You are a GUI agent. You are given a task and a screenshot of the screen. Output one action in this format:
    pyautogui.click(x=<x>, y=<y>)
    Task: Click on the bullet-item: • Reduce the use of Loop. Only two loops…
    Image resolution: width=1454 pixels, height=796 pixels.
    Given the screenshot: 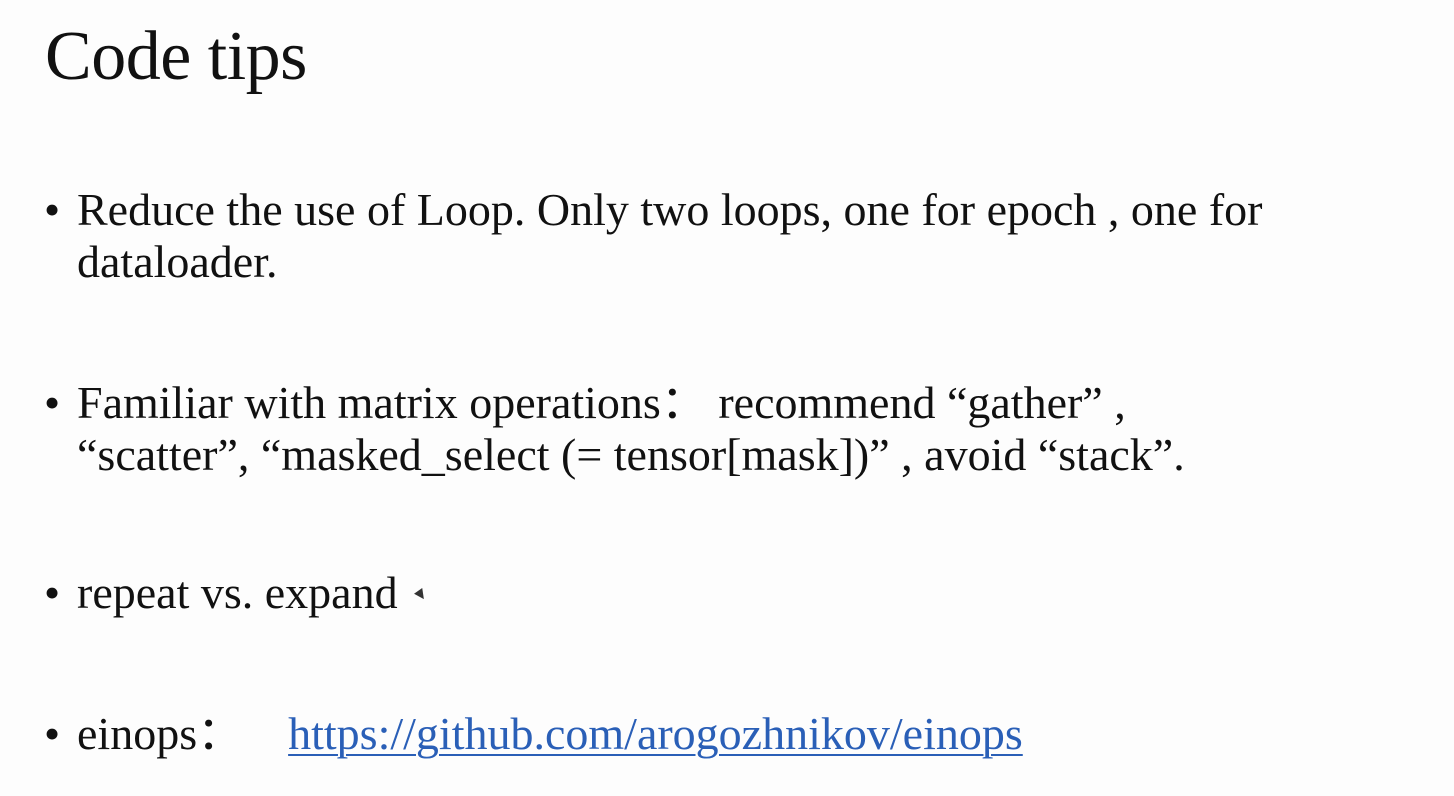 What is the action you would take?
    pyautogui.click(x=744, y=236)
    